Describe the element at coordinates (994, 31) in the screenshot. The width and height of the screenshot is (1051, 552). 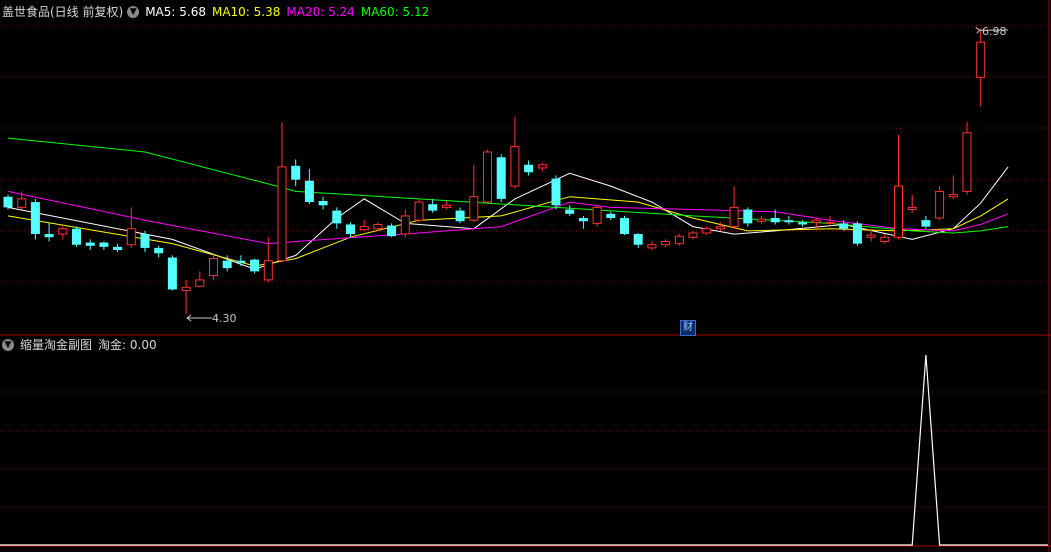
I see `high-price-label: 6.98` at that location.